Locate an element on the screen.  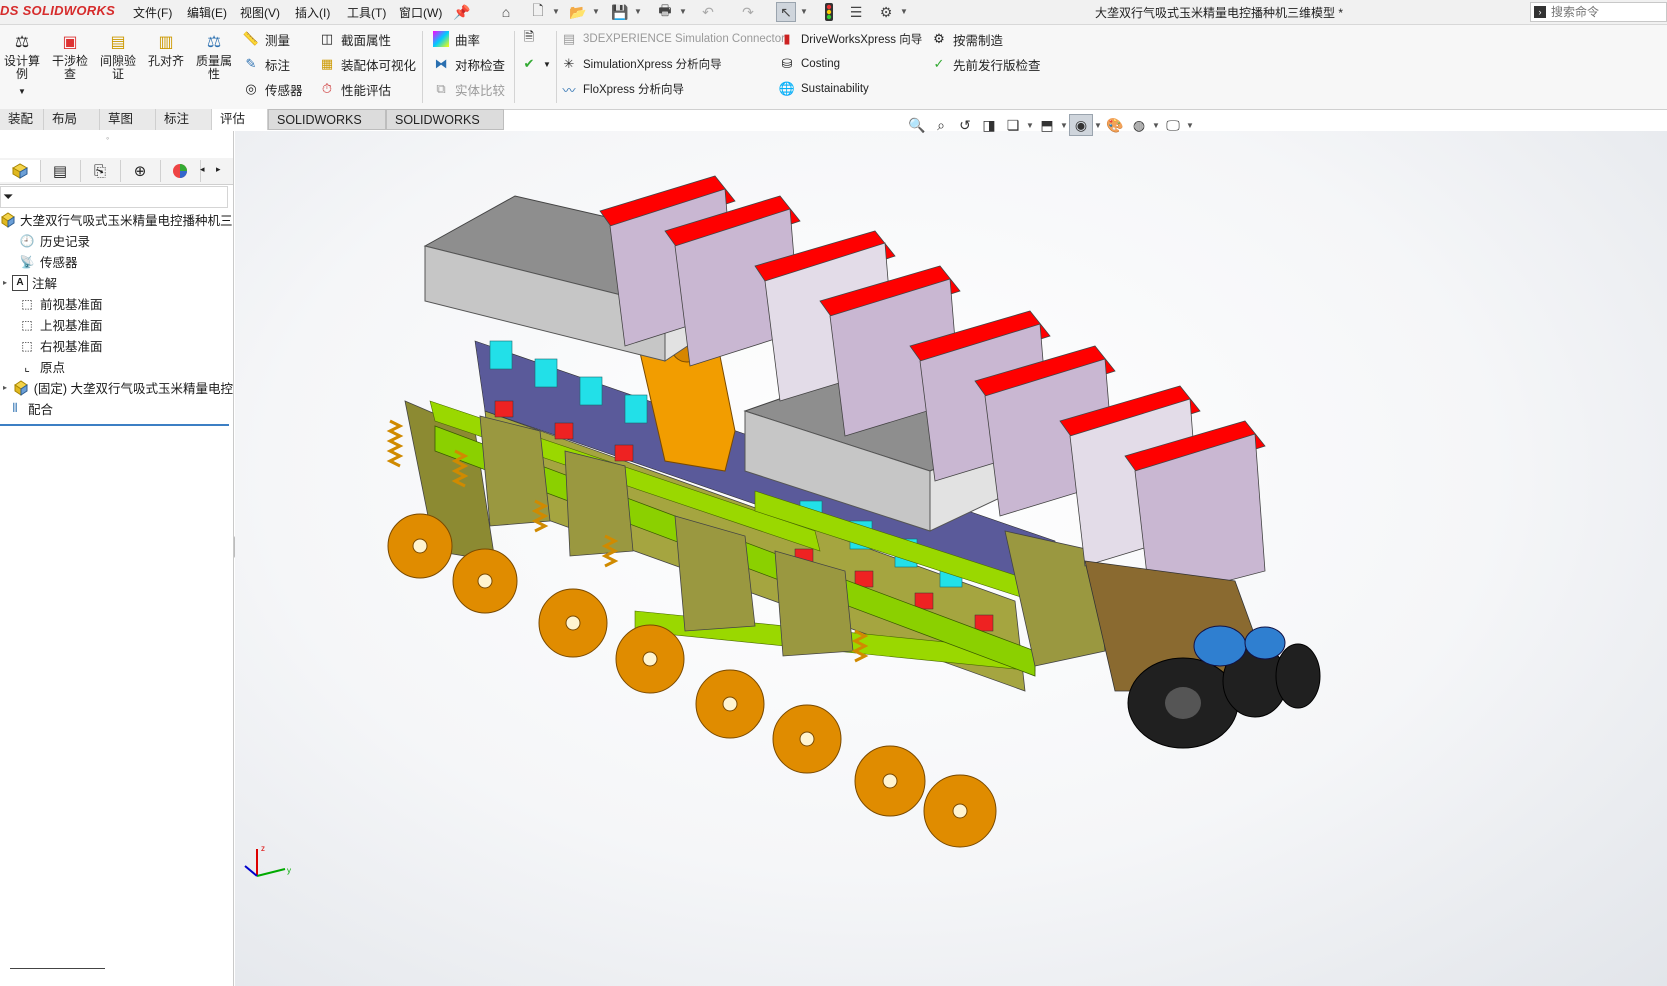
costing-button: ⛁ Costing is located at coordinates (809, 64).